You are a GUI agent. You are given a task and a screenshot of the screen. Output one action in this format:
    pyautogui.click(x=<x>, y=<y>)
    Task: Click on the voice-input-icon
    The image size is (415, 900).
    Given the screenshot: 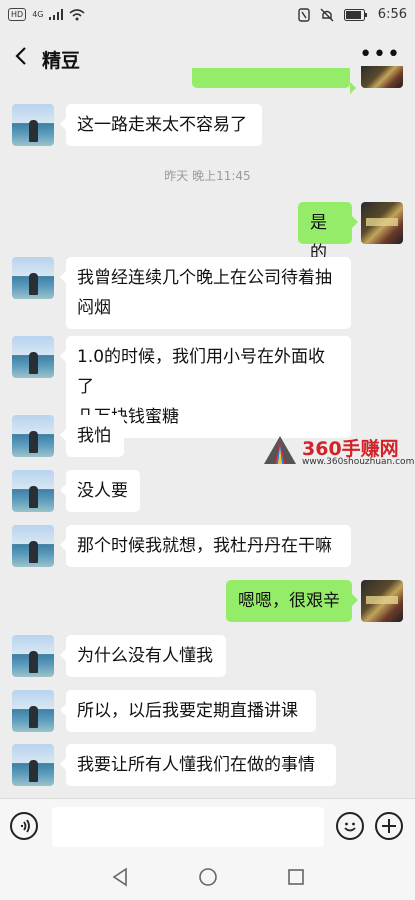 What is the action you would take?
    pyautogui.click(x=24, y=826)
    